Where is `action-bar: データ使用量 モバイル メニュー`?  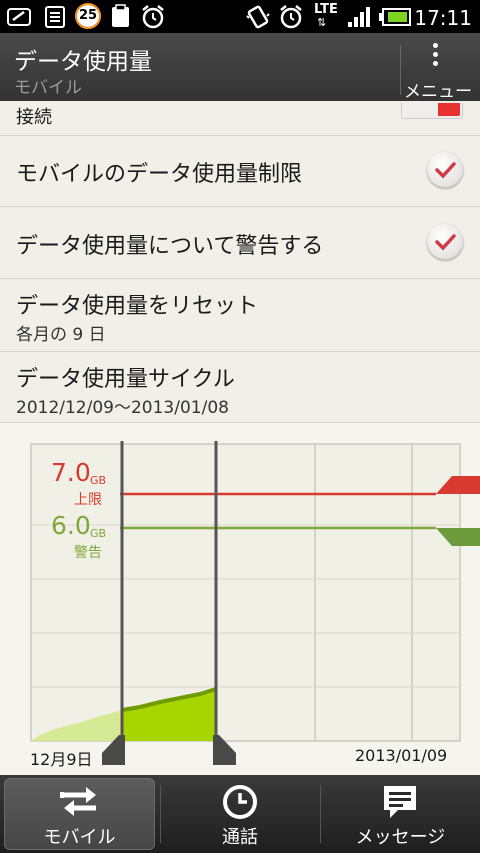 action-bar: データ使用量 モバイル メニュー is located at coordinates (240, 67).